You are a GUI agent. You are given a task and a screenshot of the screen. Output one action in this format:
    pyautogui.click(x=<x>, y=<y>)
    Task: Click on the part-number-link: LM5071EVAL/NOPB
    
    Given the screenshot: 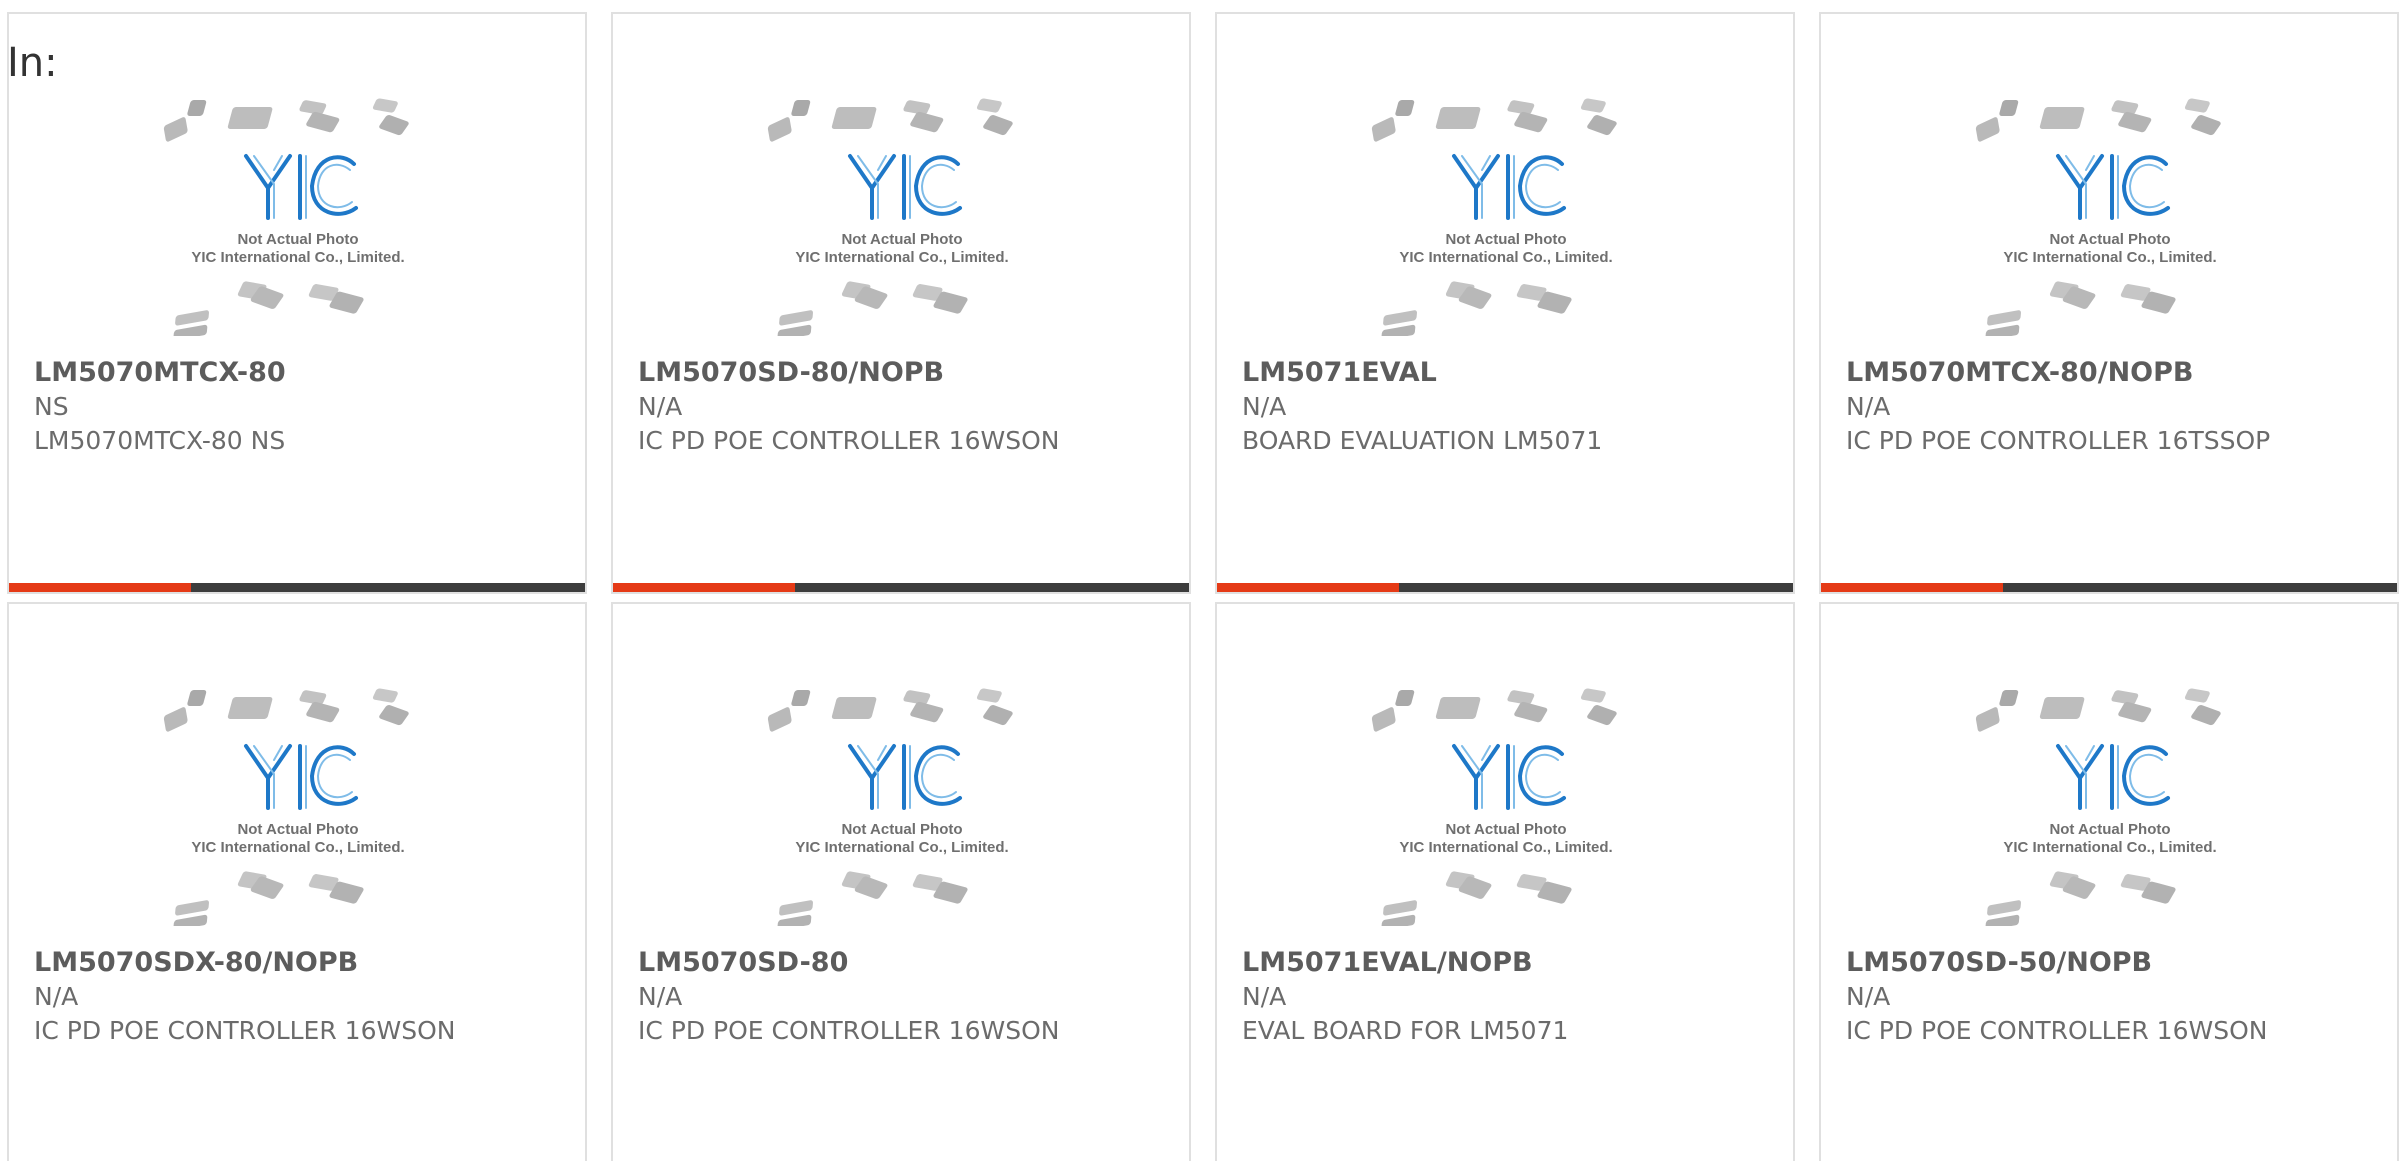 What is the action you would take?
    pyautogui.click(x=1507, y=963)
    